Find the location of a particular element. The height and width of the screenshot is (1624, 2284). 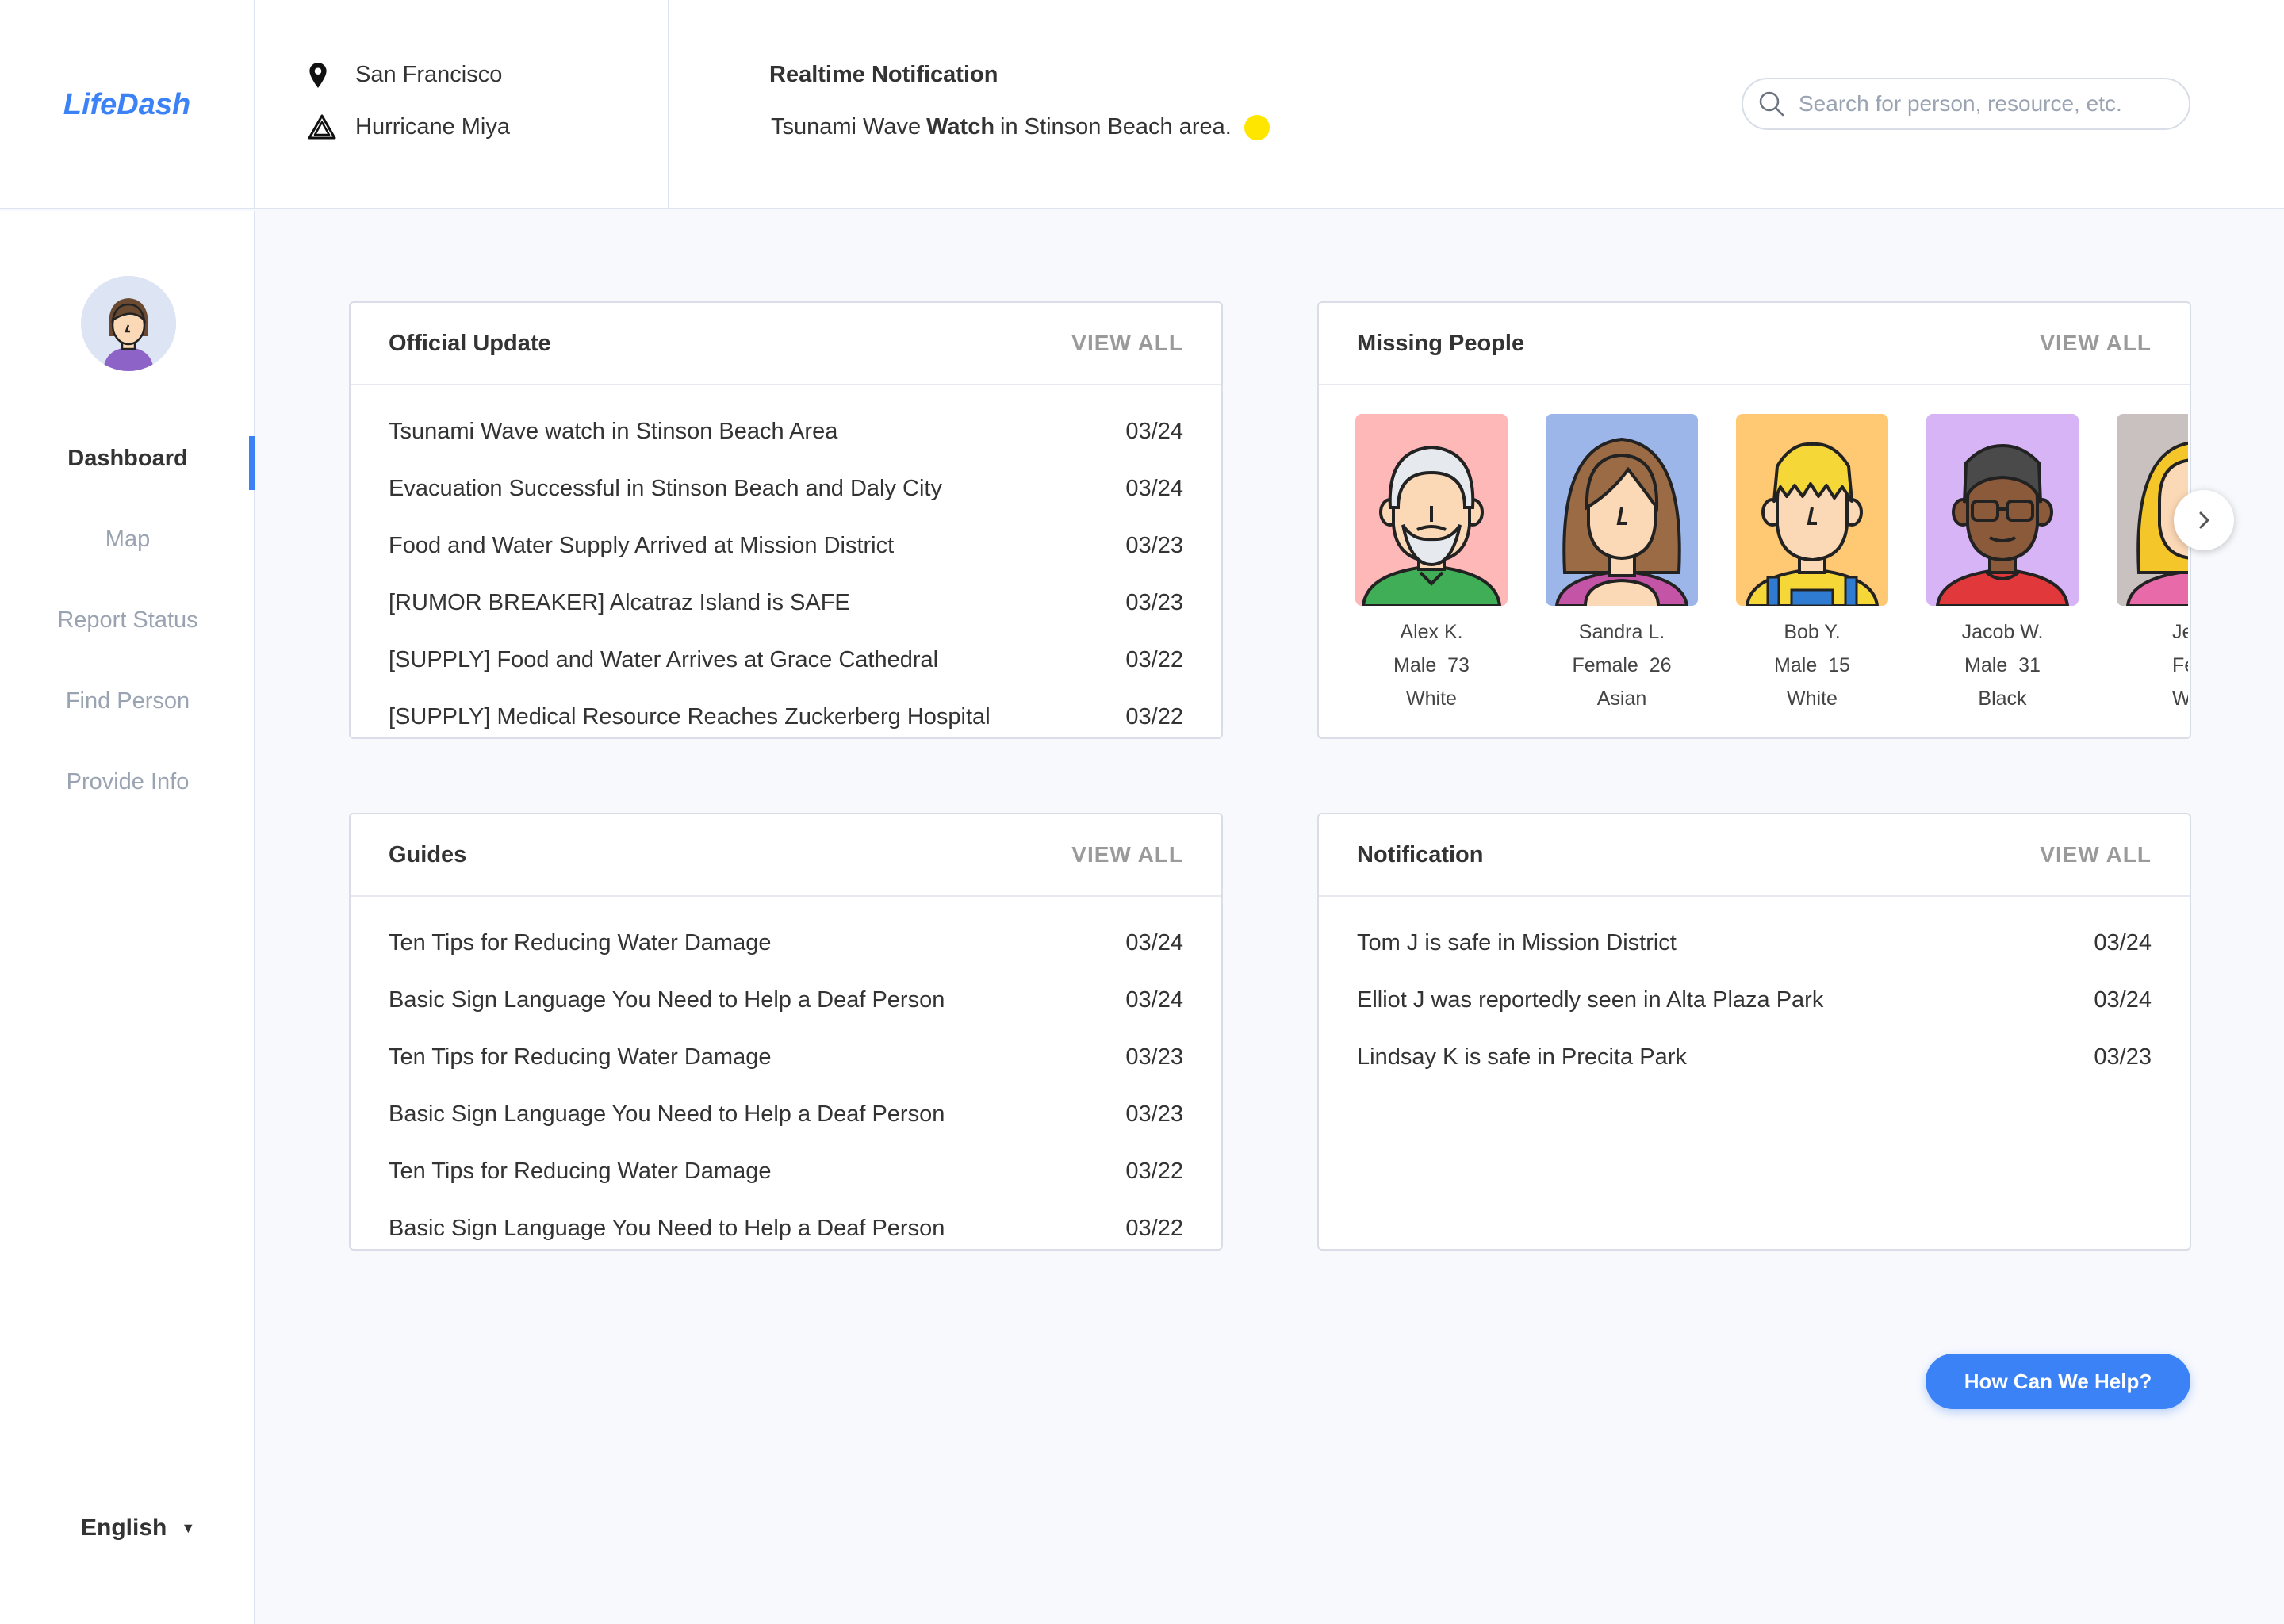

person-demographics: Male 31 is located at coordinates (2002, 665).